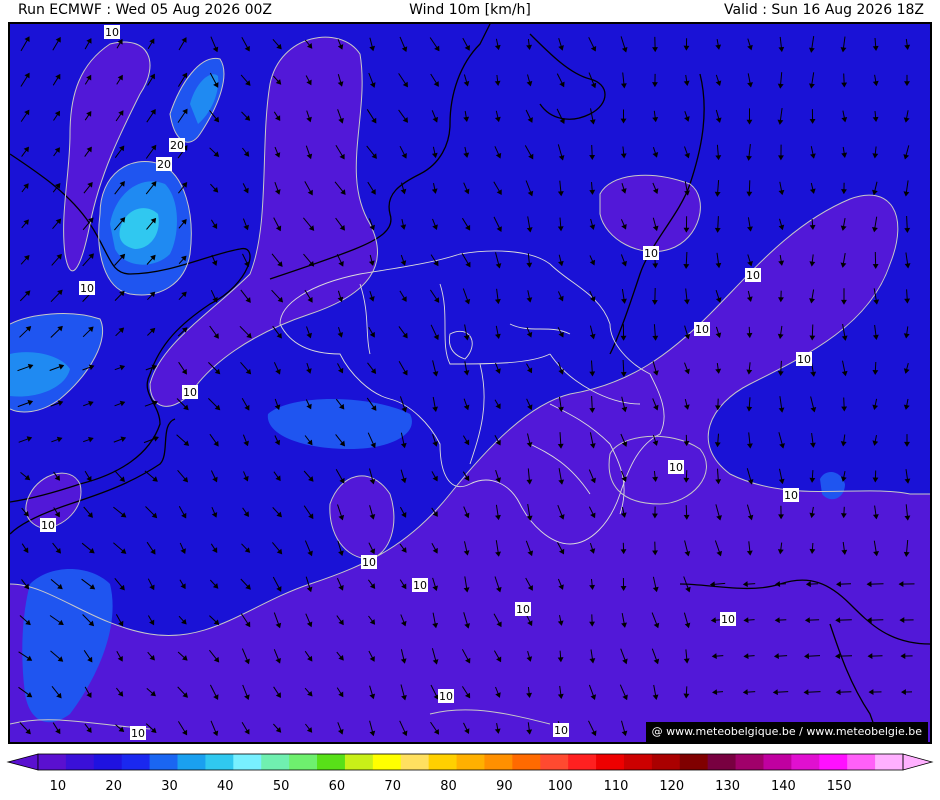 This screenshot has height=800, width=940. What do you see at coordinates (470, 773) in the screenshot?
I see `color-scale: 10 20 30 40 50 60 70 80 90 100 110 120 130 140 150` at bounding box center [470, 773].